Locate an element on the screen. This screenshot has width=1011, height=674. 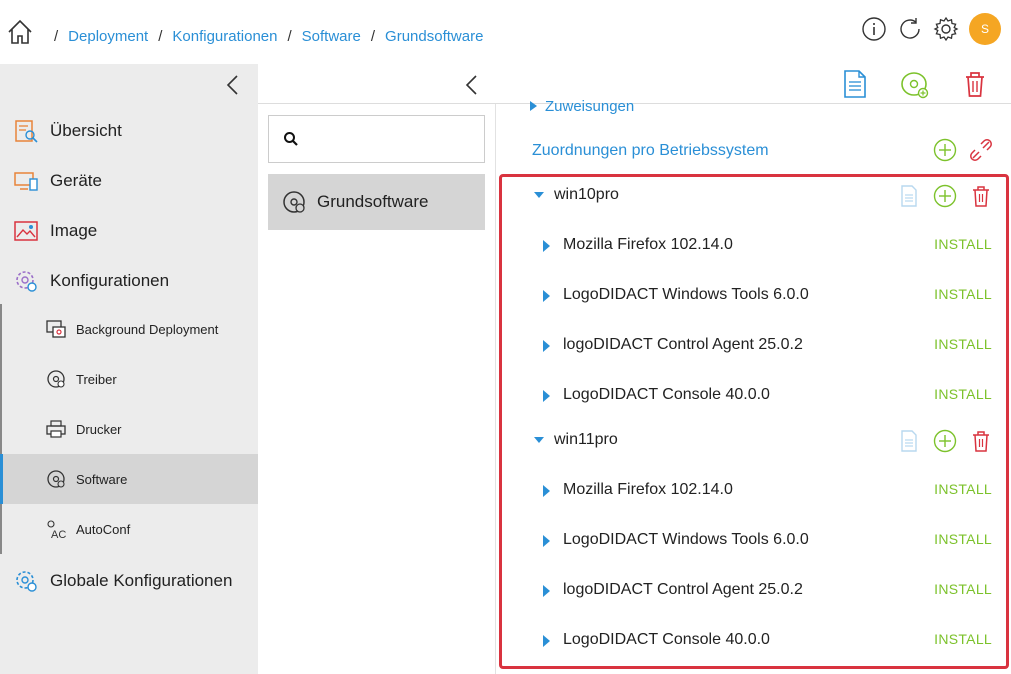
overview-icon is located at coordinates (26, 131).